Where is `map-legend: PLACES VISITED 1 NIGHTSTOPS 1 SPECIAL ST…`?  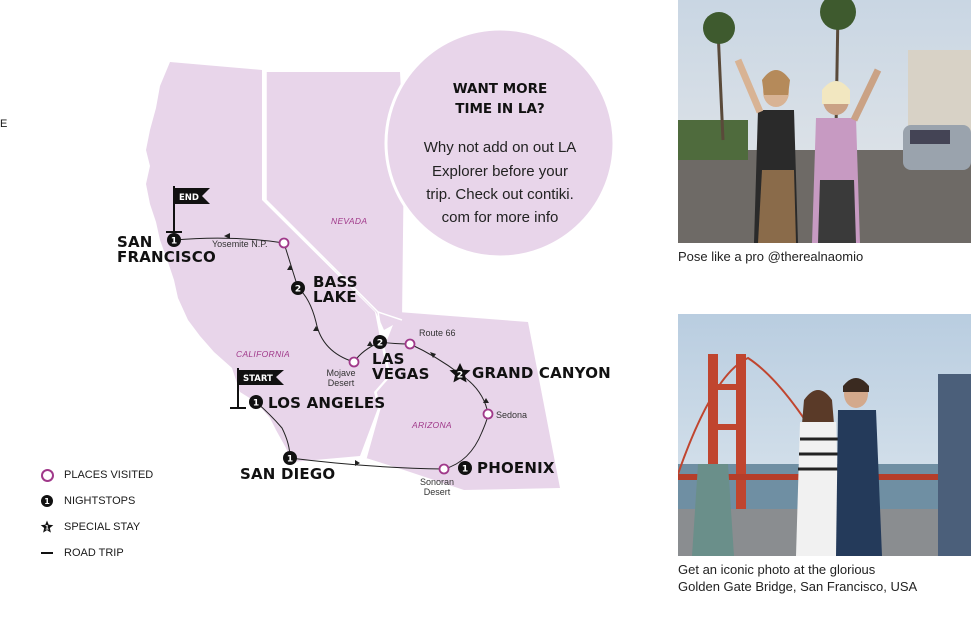
map-legend: PLACES VISITED 1 NIGHTSTOPS 1 SPECIAL ST… is located at coordinates (96, 514).